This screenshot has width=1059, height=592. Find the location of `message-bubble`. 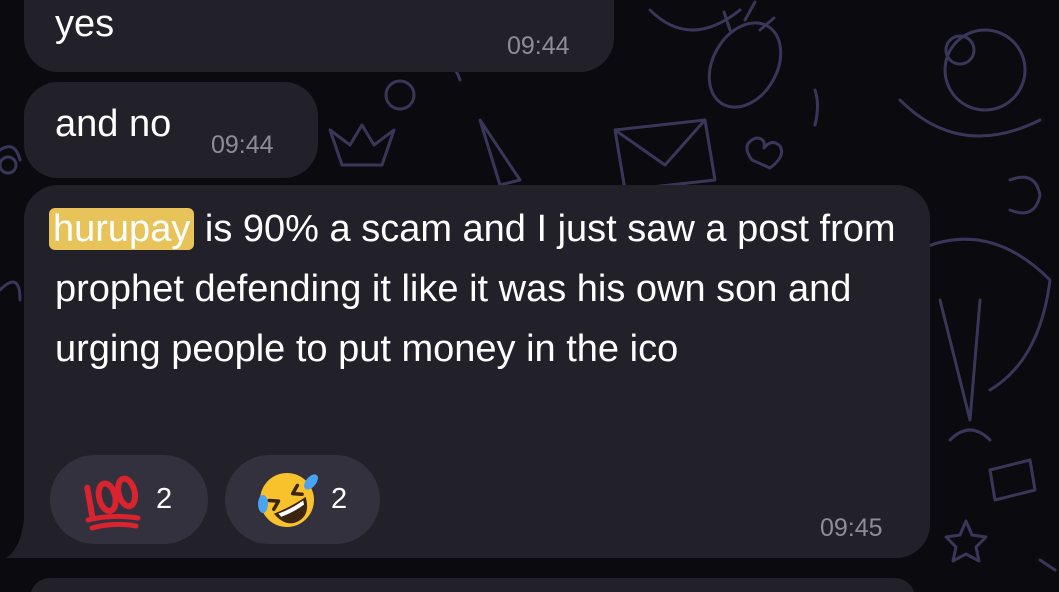

message-bubble is located at coordinates (472, 585).